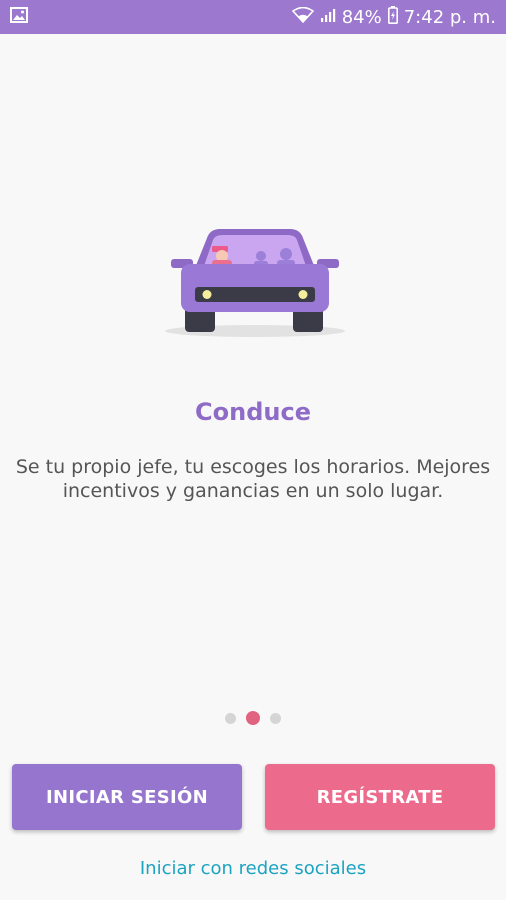 The width and height of the screenshot is (506, 900). What do you see at coordinates (380, 797) in the screenshot?
I see `register-button: REGÍSTRATE` at bounding box center [380, 797].